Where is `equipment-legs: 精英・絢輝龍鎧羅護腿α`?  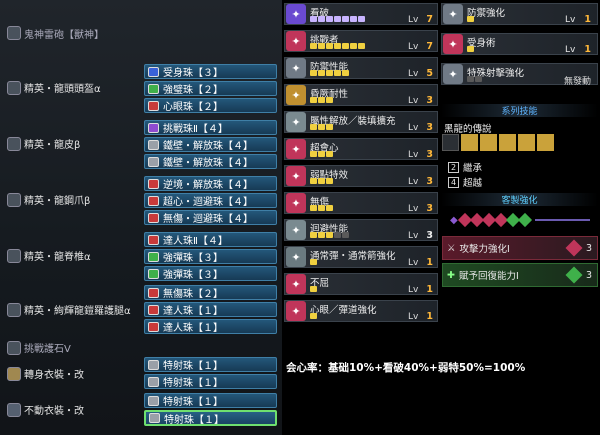 equipment-legs: 精英・絢輝龍鎧羅護腿α is located at coordinates (73, 309).